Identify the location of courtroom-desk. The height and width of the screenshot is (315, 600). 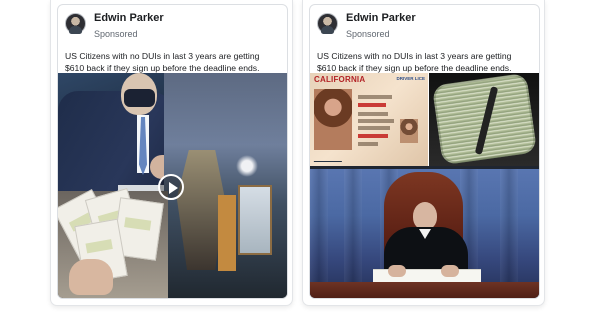
(424, 290).